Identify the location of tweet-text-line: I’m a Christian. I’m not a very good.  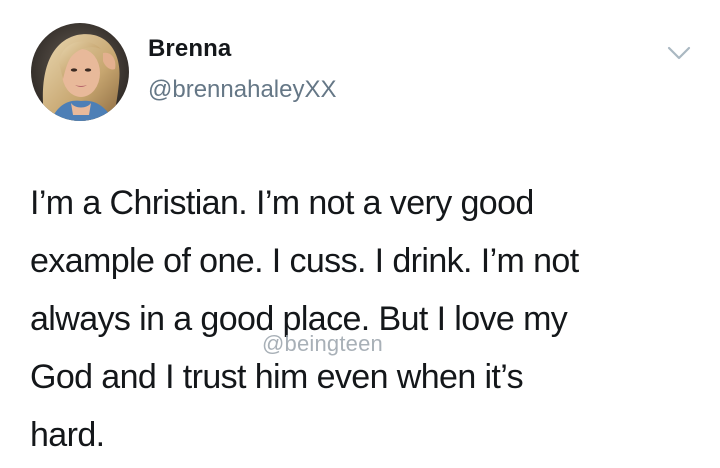
(282, 203).